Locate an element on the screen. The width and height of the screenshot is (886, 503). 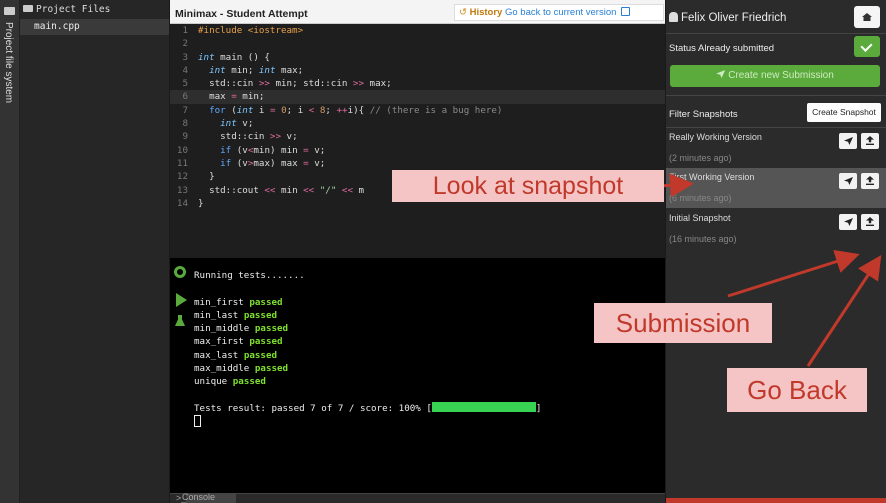
line-number: 7 is located at coordinates (185, 110).